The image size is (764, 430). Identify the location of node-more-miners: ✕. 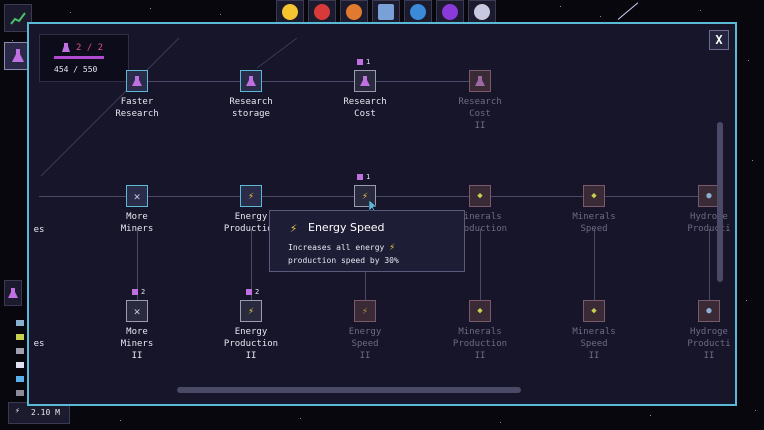
(137, 196).